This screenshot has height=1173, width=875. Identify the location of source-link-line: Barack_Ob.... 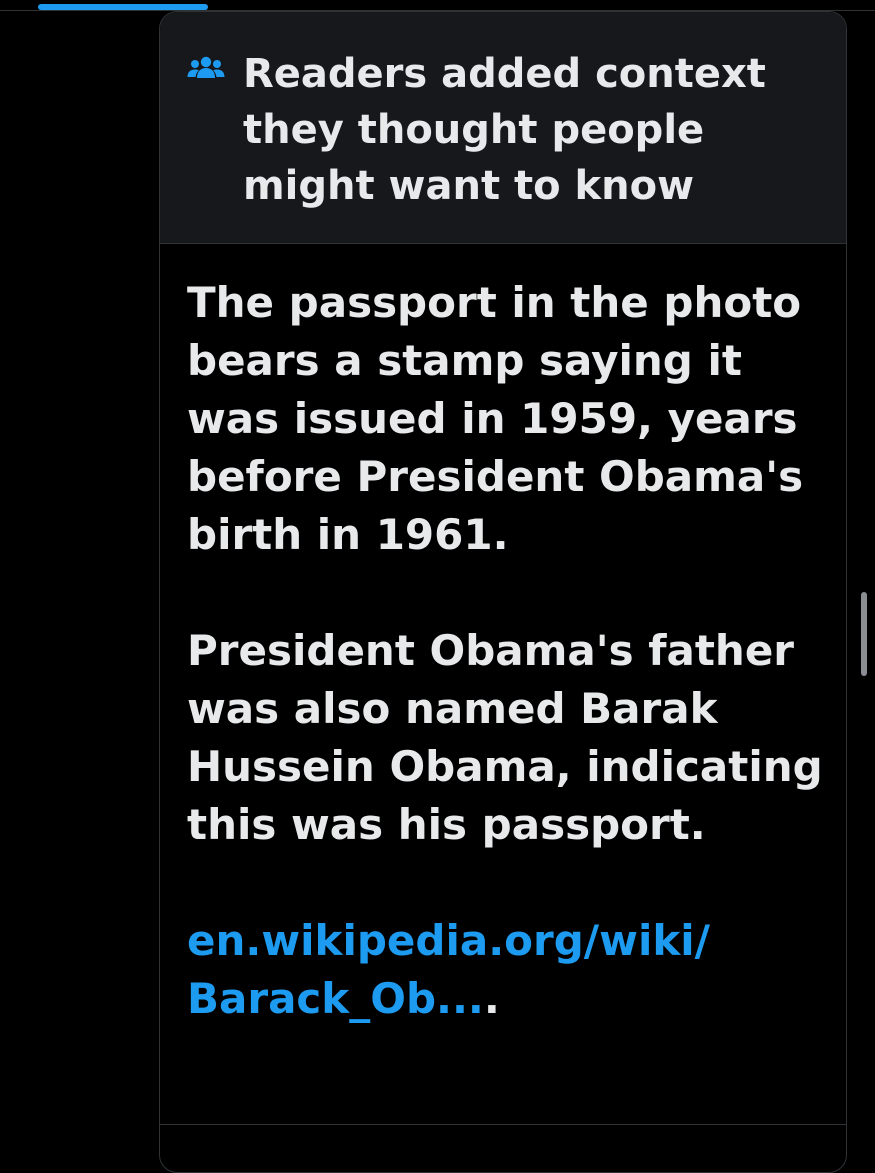
(335, 998).